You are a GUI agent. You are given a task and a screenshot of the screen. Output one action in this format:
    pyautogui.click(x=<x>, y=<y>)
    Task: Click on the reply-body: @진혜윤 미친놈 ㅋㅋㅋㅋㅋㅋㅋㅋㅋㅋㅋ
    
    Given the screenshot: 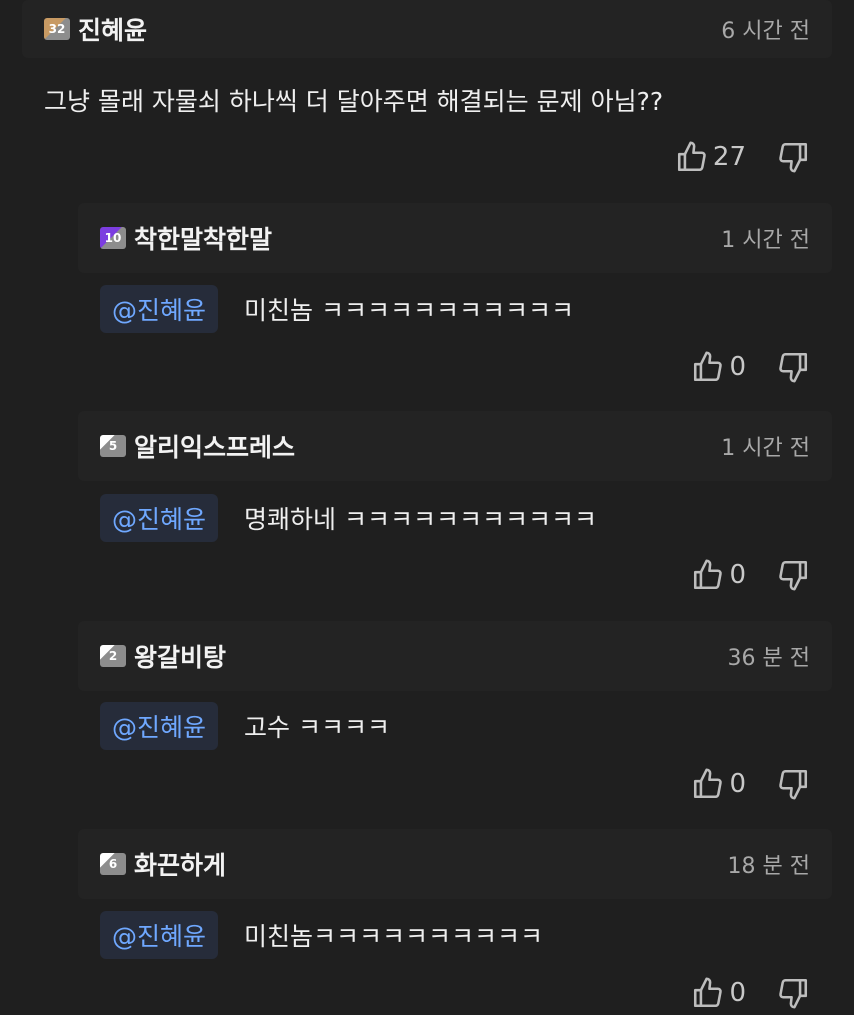 What is the action you would take?
    pyautogui.click(x=337, y=309)
    